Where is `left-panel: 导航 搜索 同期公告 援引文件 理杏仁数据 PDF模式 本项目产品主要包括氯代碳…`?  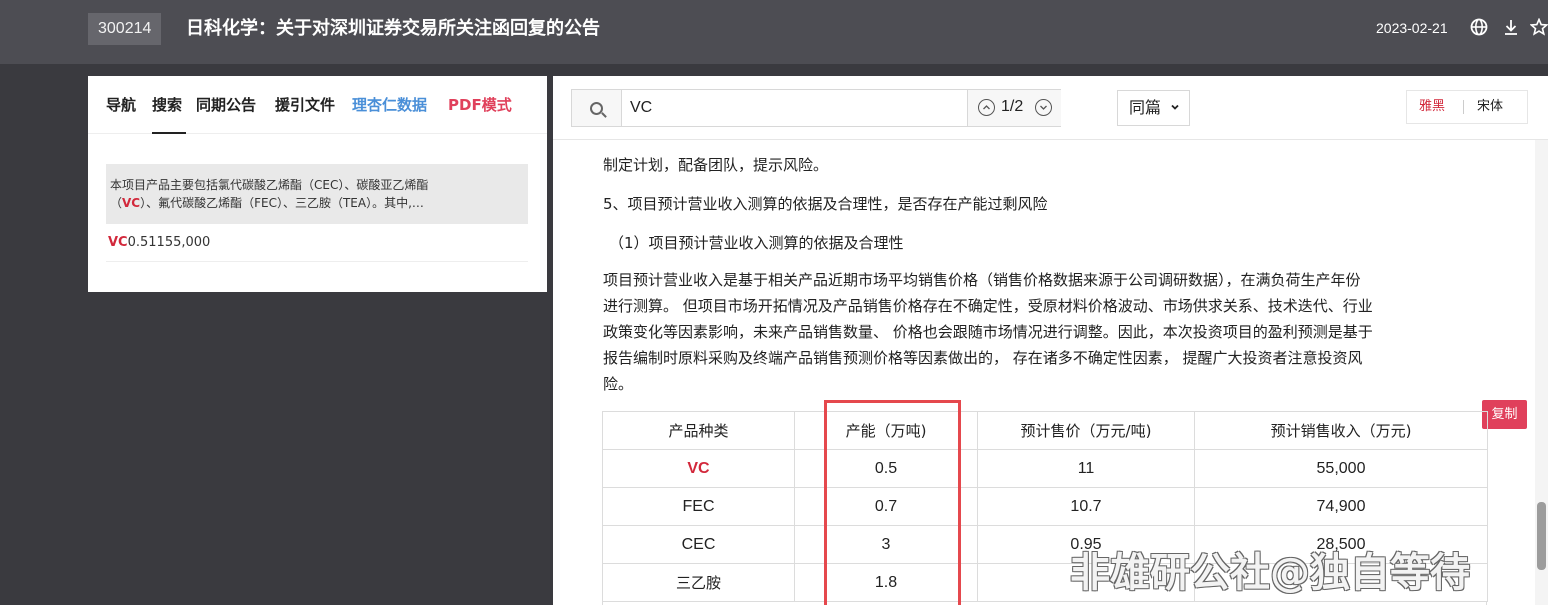 left-panel: 导航 搜索 同期公告 援引文件 理杏仁数据 PDF模式 本项目产品主要包括氯代碳… is located at coordinates (317, 184).